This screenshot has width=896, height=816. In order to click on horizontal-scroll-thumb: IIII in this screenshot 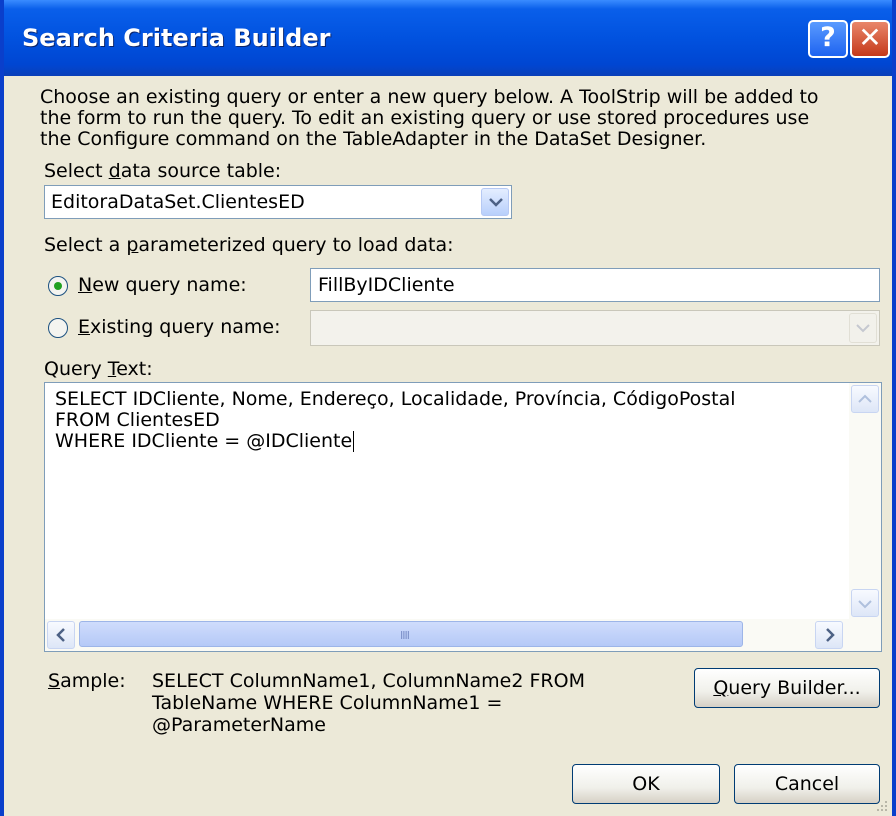, I will do `click(411, 634)`.